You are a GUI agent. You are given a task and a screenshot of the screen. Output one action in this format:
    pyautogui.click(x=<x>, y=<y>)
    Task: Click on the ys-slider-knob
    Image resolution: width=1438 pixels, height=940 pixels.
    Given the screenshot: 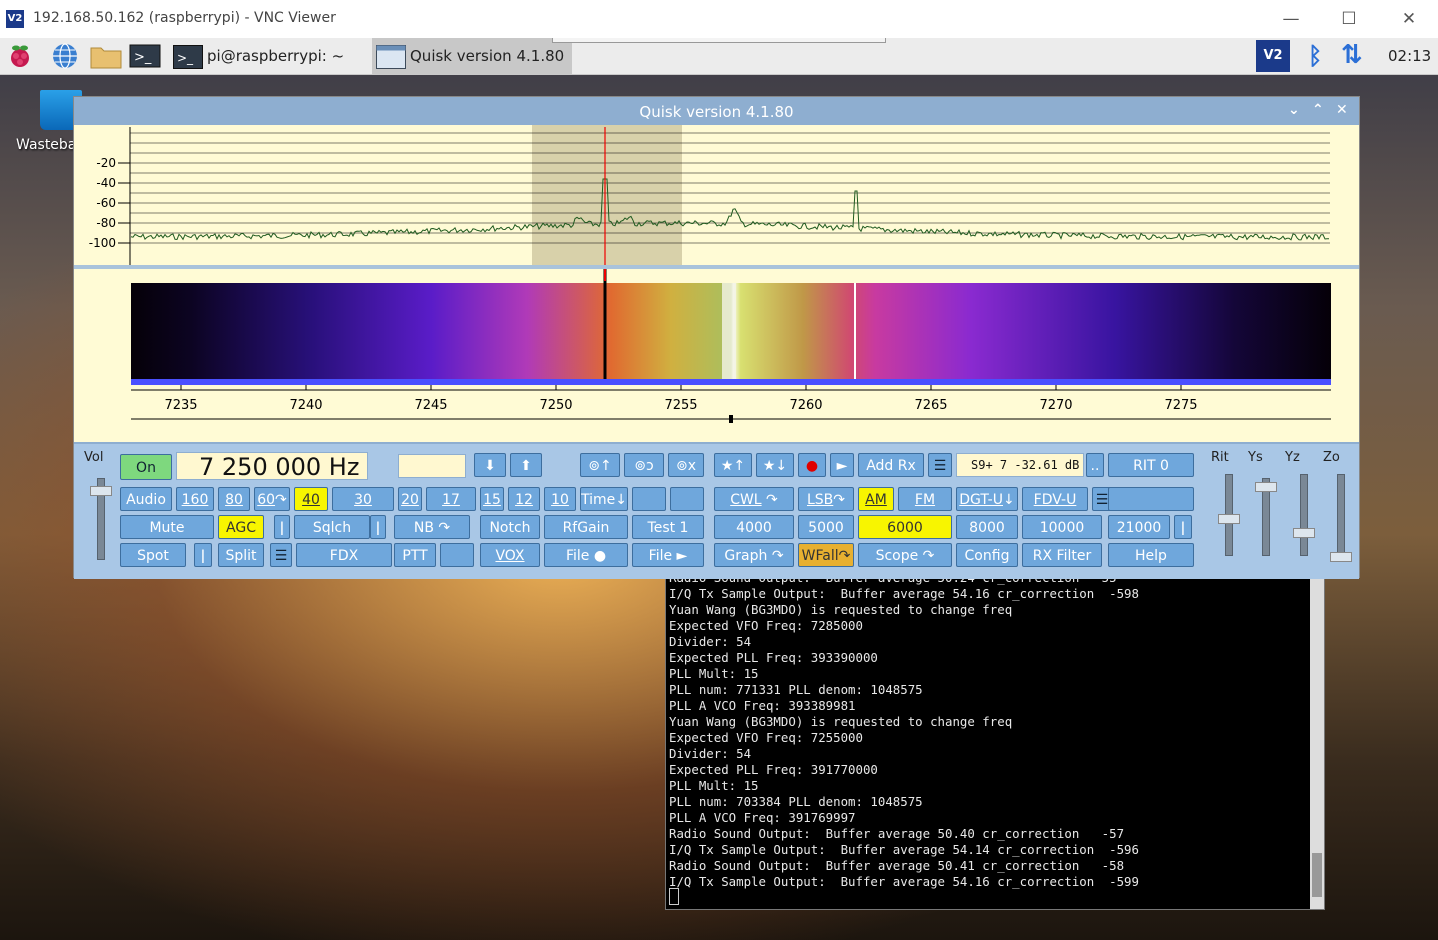 What is the action you would take?
    pyautogui.click(x=1266, y=487)
    